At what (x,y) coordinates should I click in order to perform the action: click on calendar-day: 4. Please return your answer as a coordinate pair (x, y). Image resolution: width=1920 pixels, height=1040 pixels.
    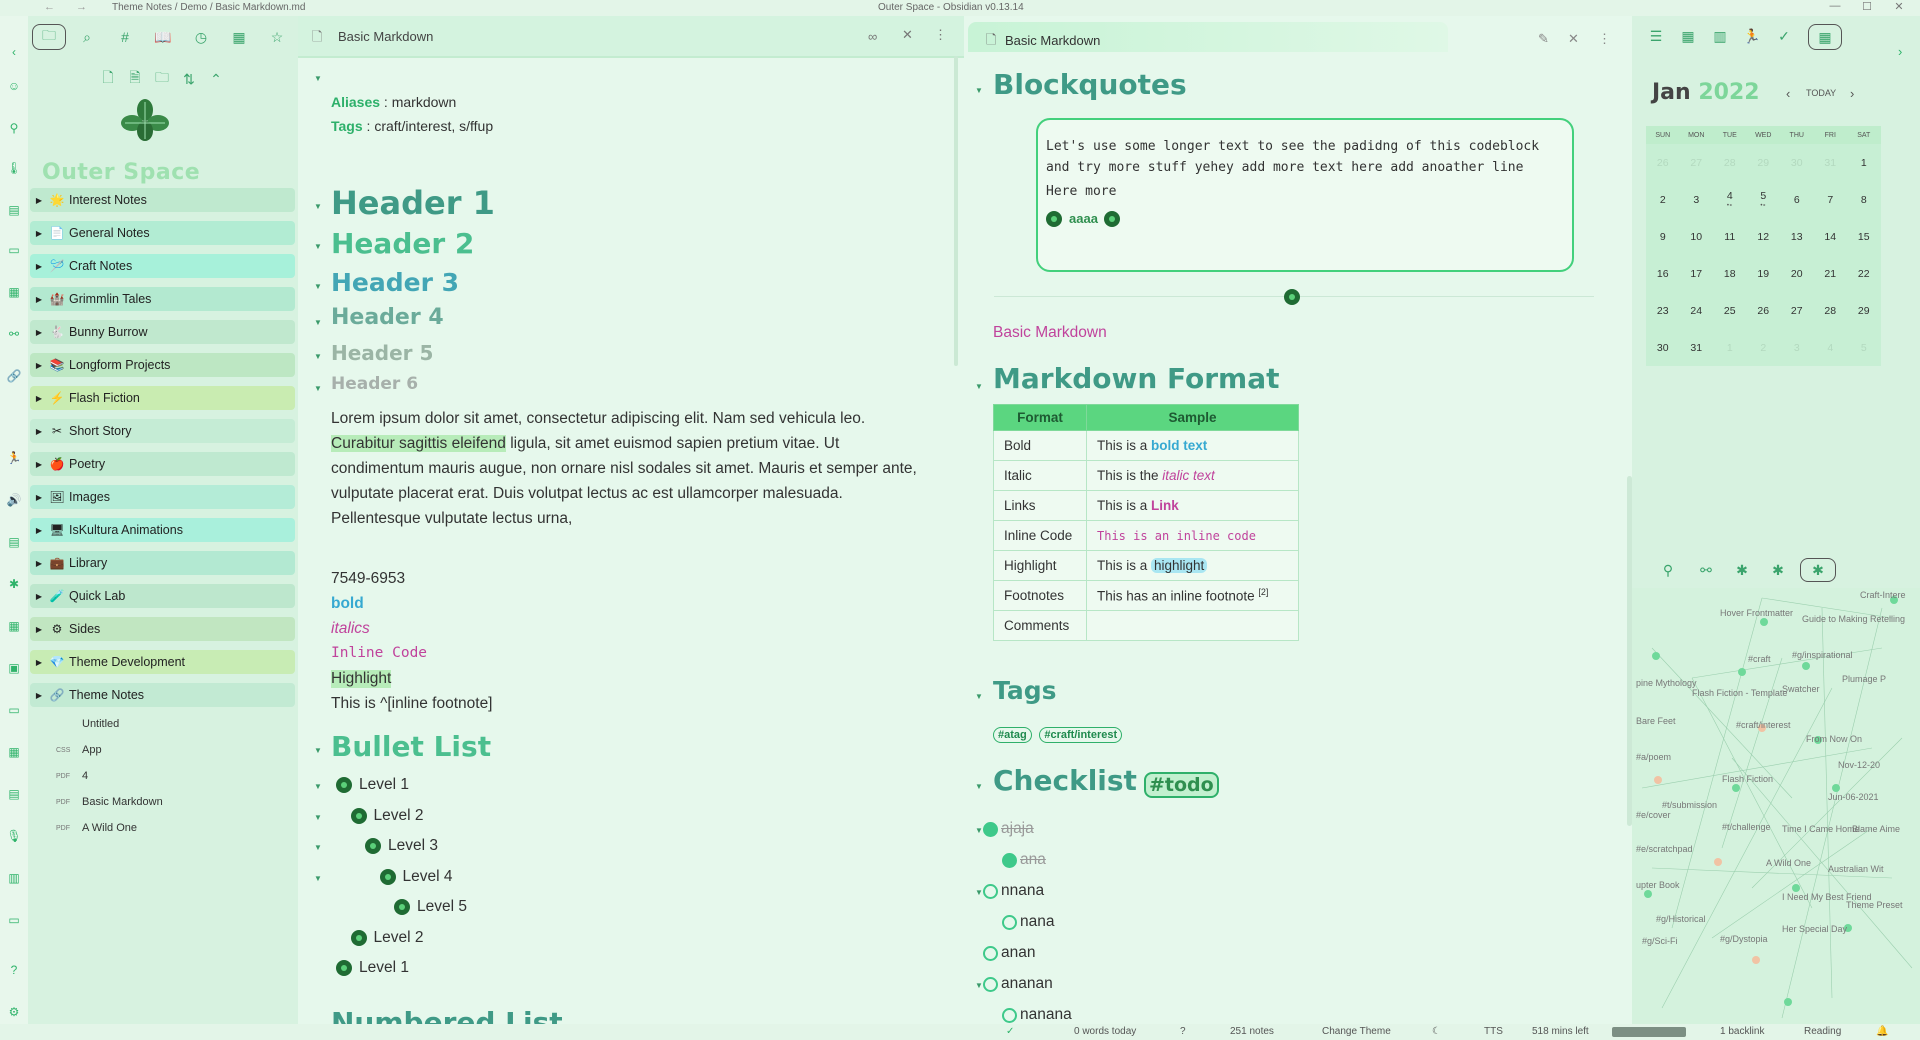
    Looking at the image, I should click on (1830, 347).